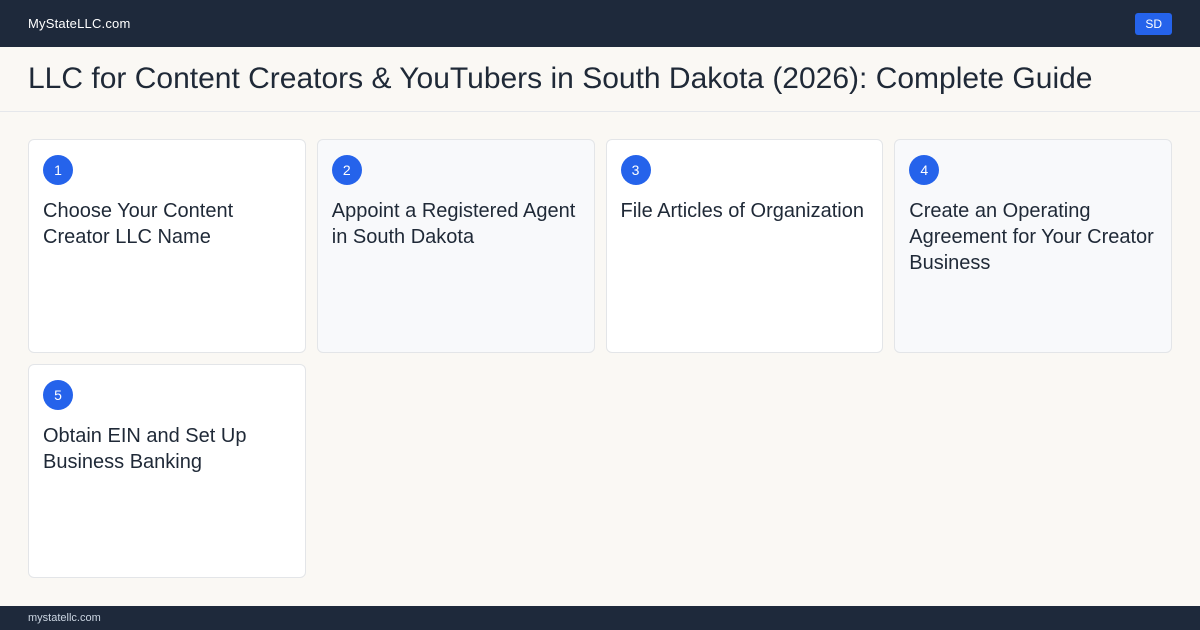 This screenshot has width=1200, height=630. What do you see at coordinates (346, 170) in the screenshot?
I see `step-number-badge: 2` at bounding box center [346, 170].